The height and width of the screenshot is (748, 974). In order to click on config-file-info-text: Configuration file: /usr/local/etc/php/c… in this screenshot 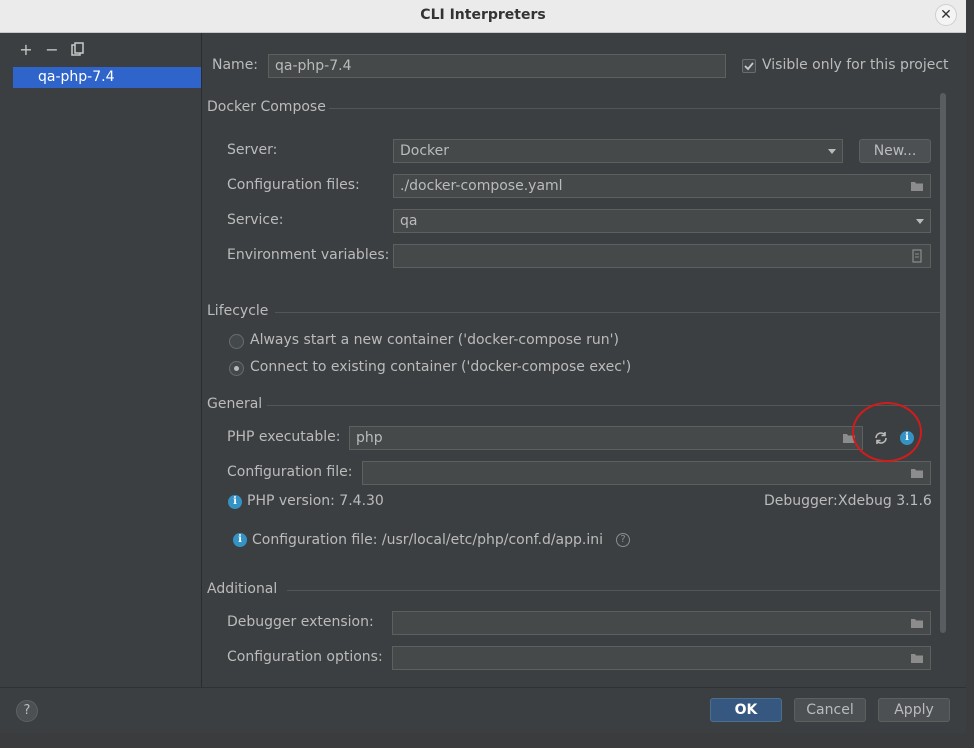, I will do `click(428, 540)`.